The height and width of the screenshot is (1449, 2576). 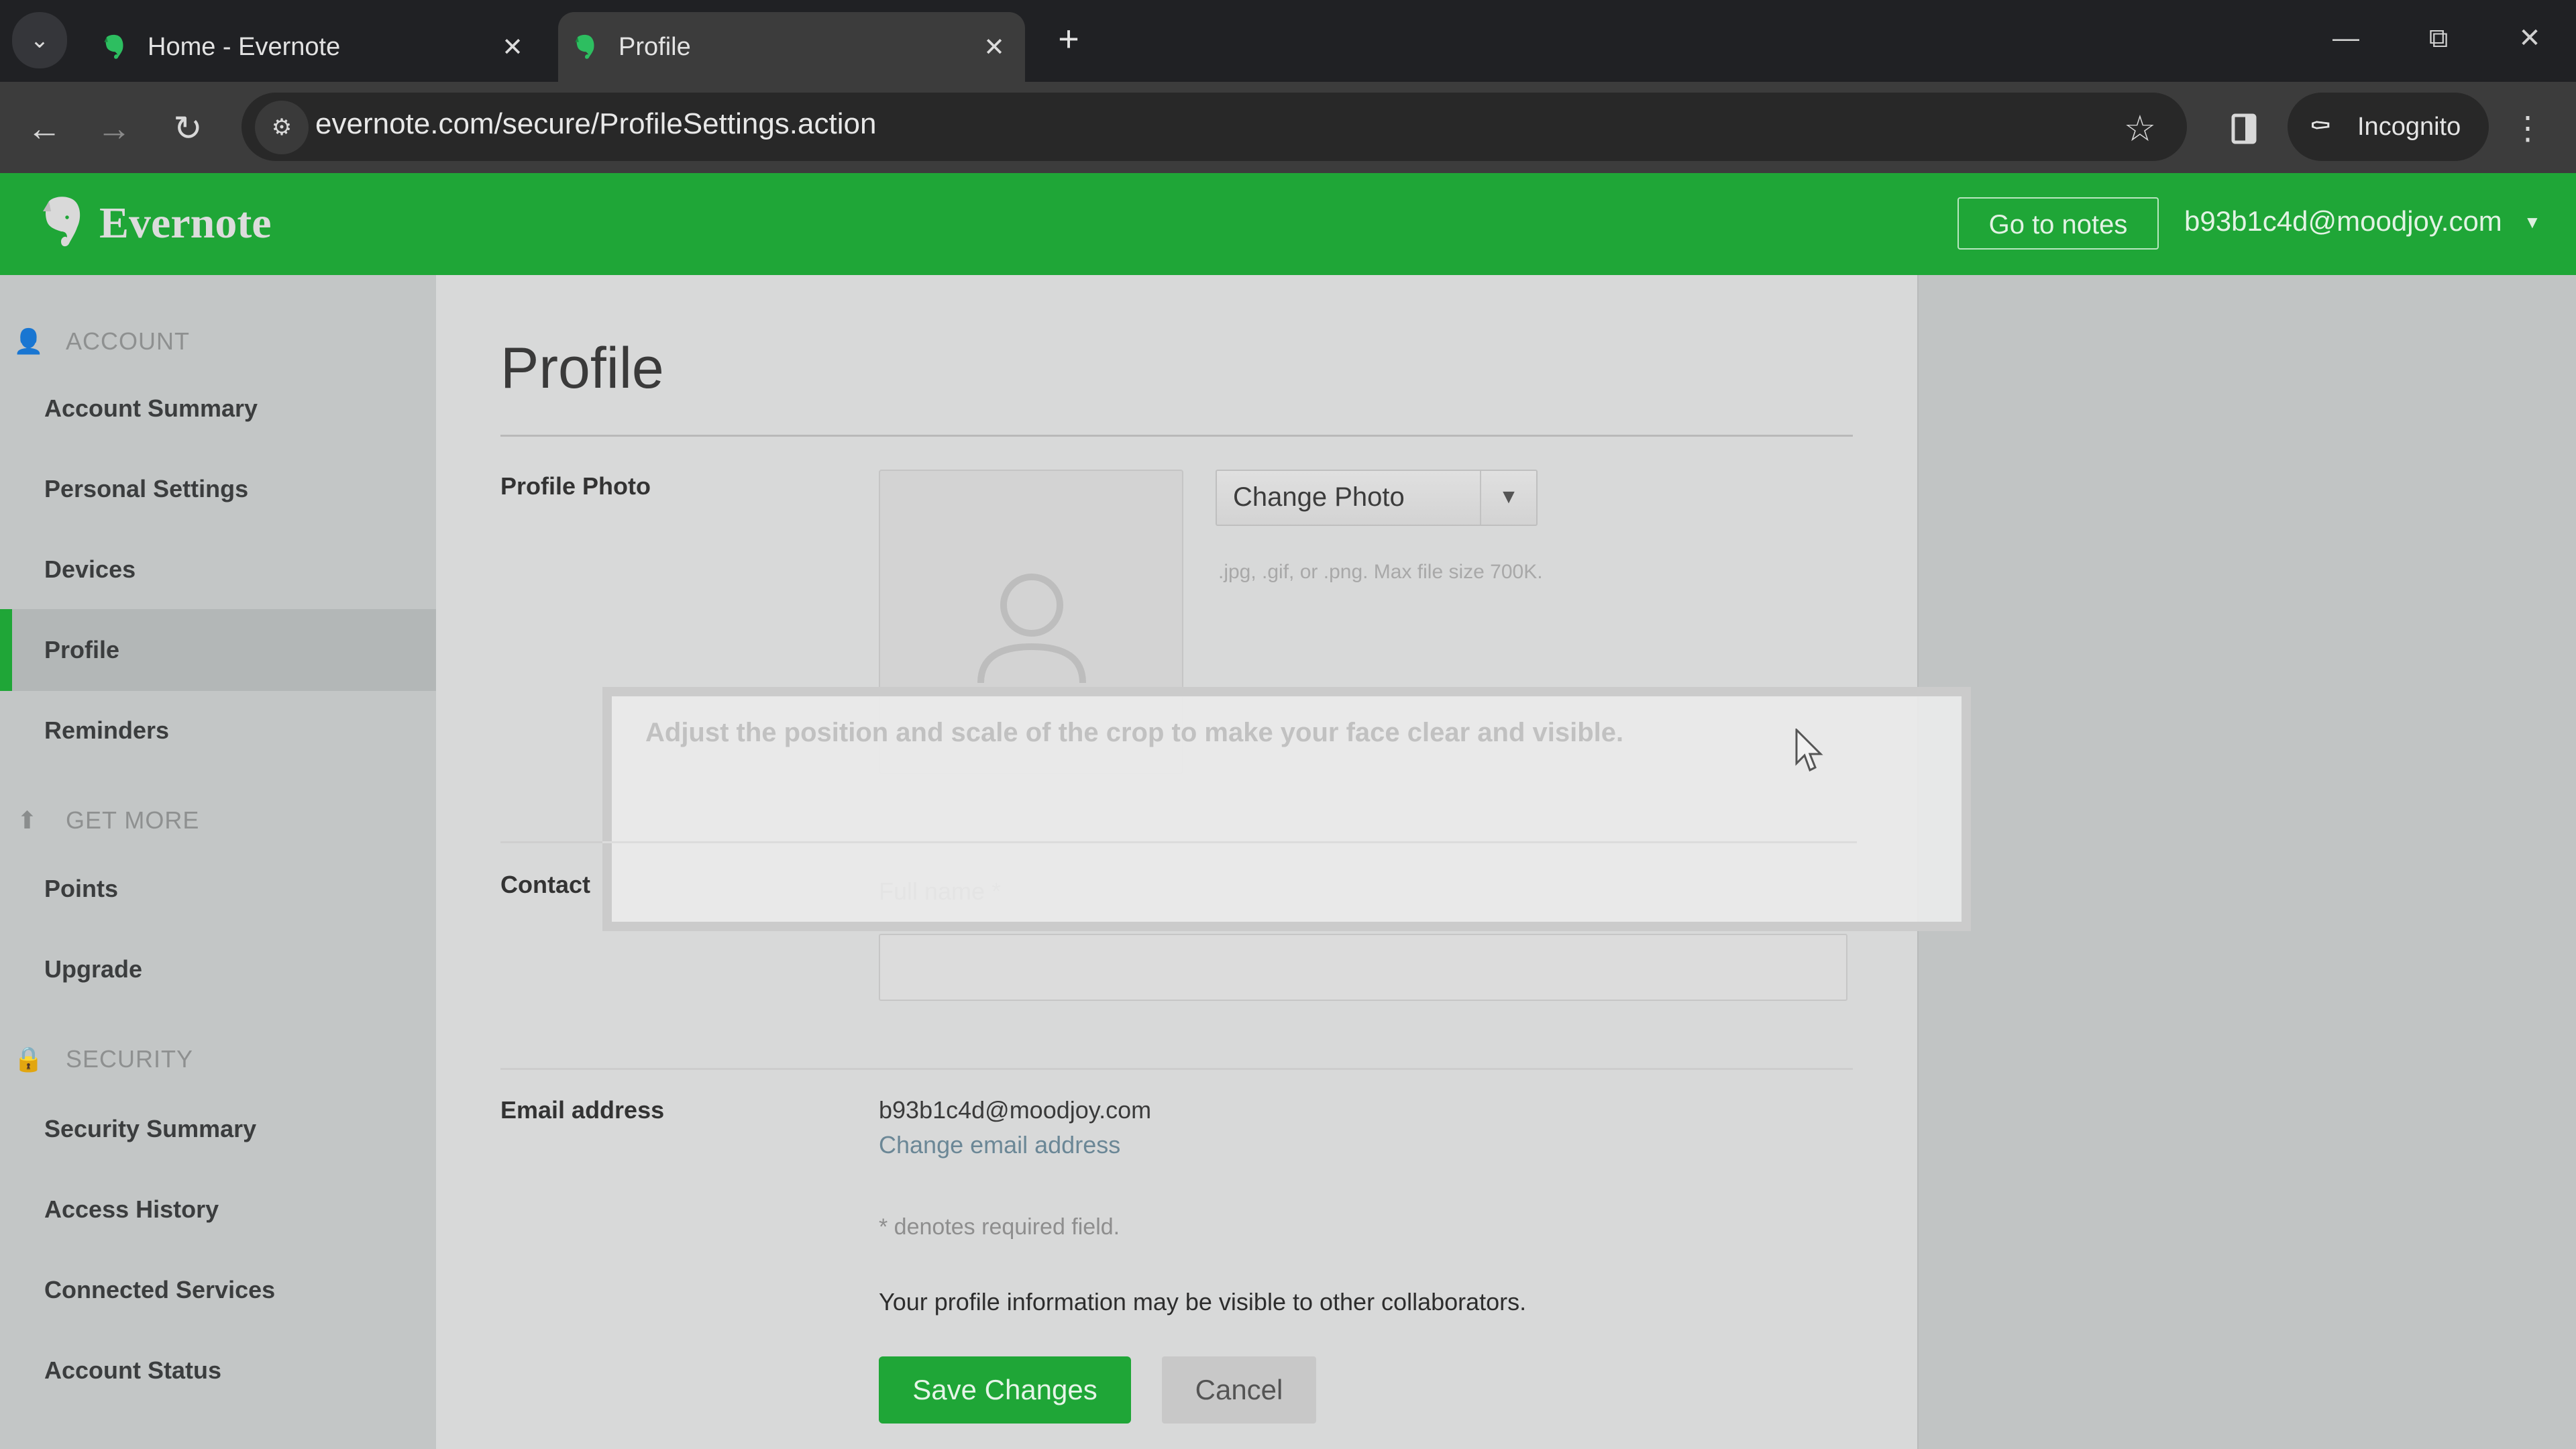 I want to click on sidebar-item-reminders: Reminders, so click(x=218, y=730).